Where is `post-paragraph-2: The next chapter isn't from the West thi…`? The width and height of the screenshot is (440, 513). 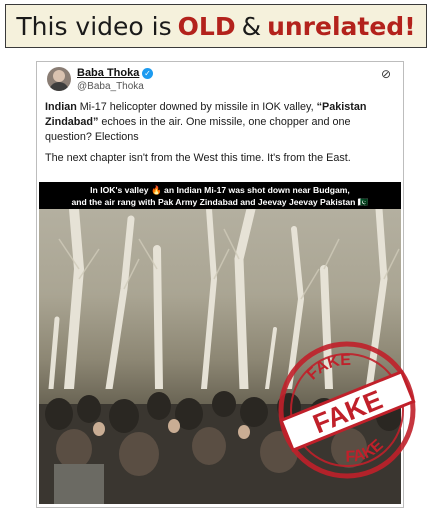 post-paragraph-2: The next chapter isn't from the West thi… is located at coordinates (198, 158).